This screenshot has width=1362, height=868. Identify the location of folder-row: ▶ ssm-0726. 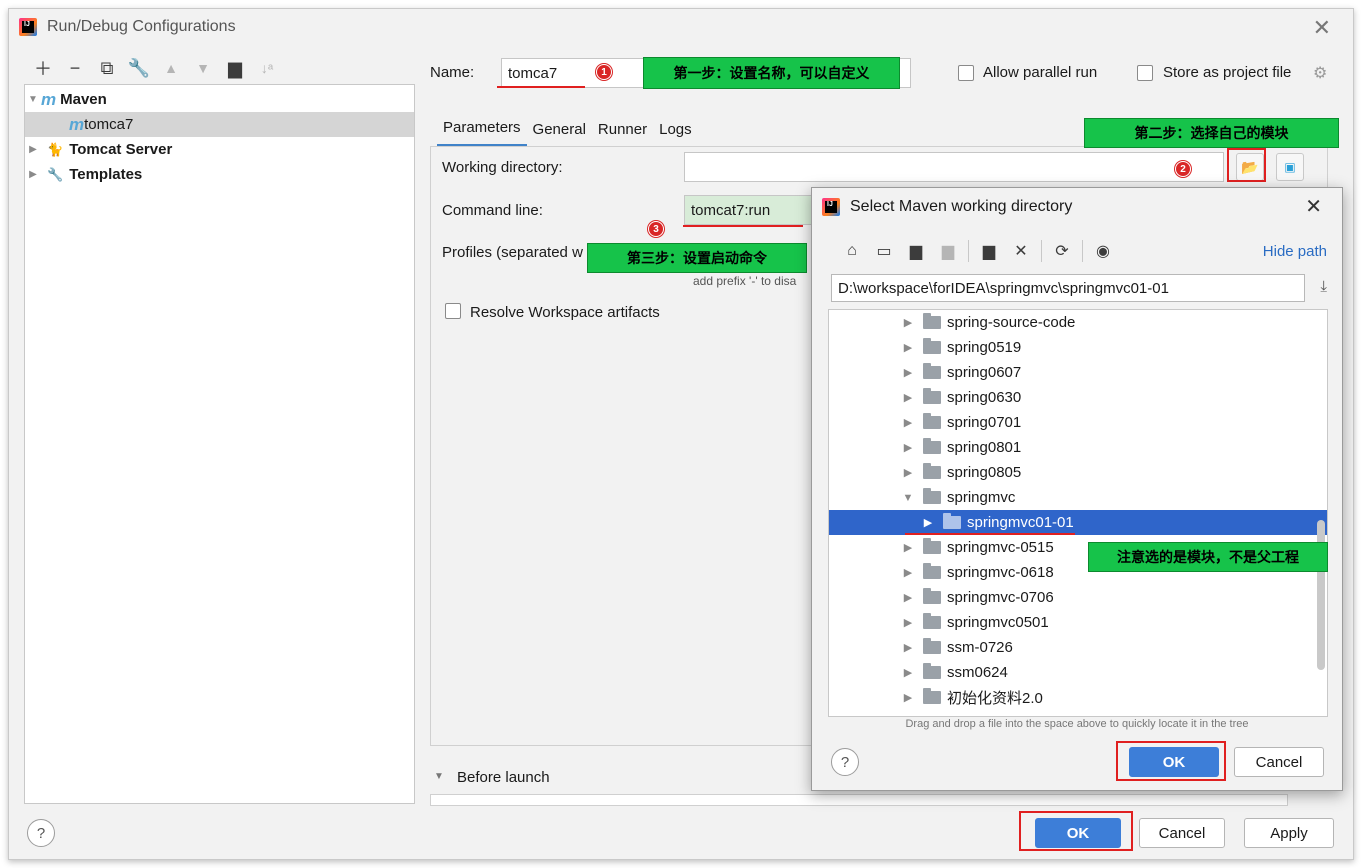
(1078, 647).